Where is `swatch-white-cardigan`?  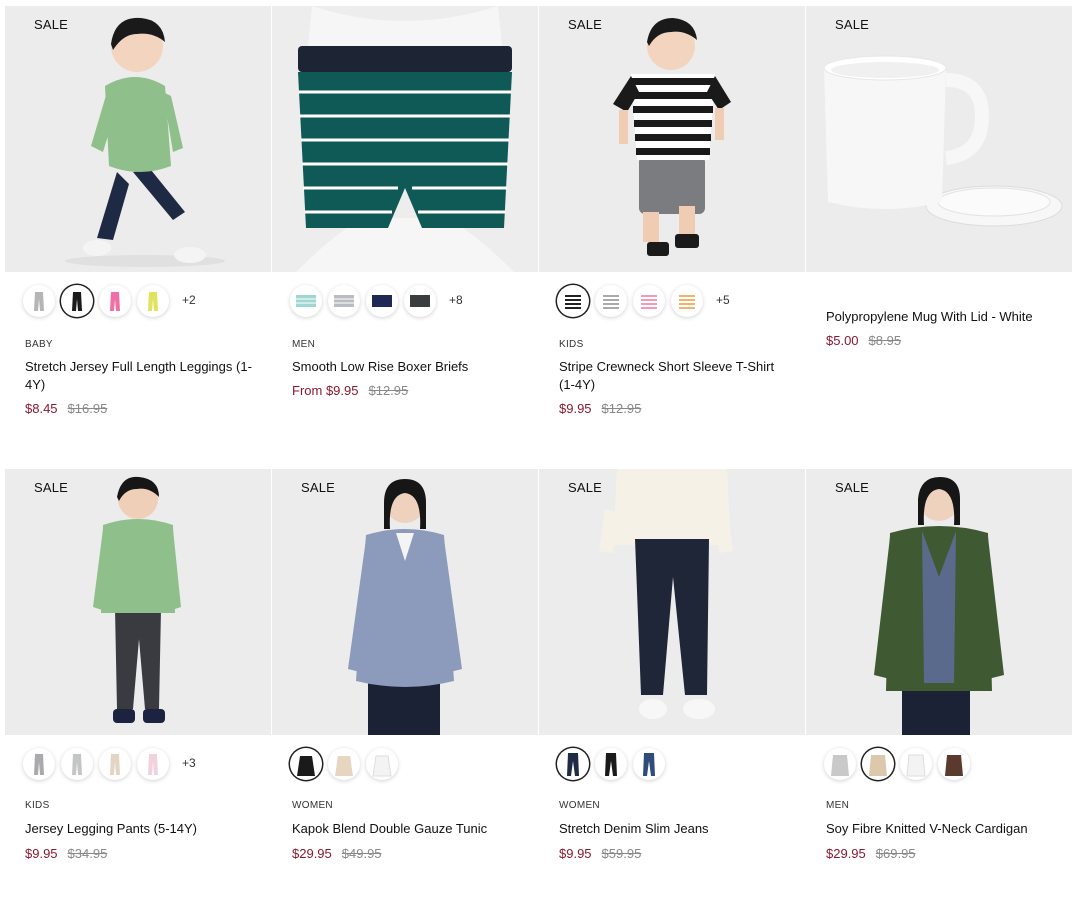
swatch-white-cardigan is located at coordinates (916, 764).